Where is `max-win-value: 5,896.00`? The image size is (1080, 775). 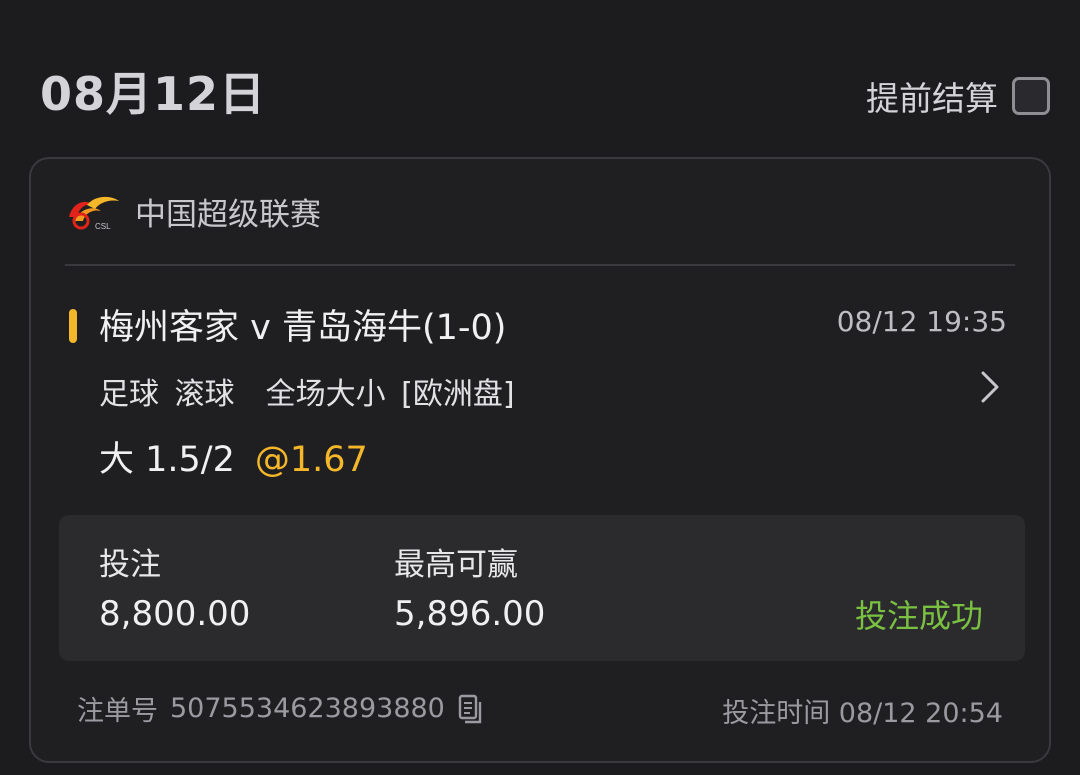
max-win-value: 5,896.00 is located at coordinates (470, 614).